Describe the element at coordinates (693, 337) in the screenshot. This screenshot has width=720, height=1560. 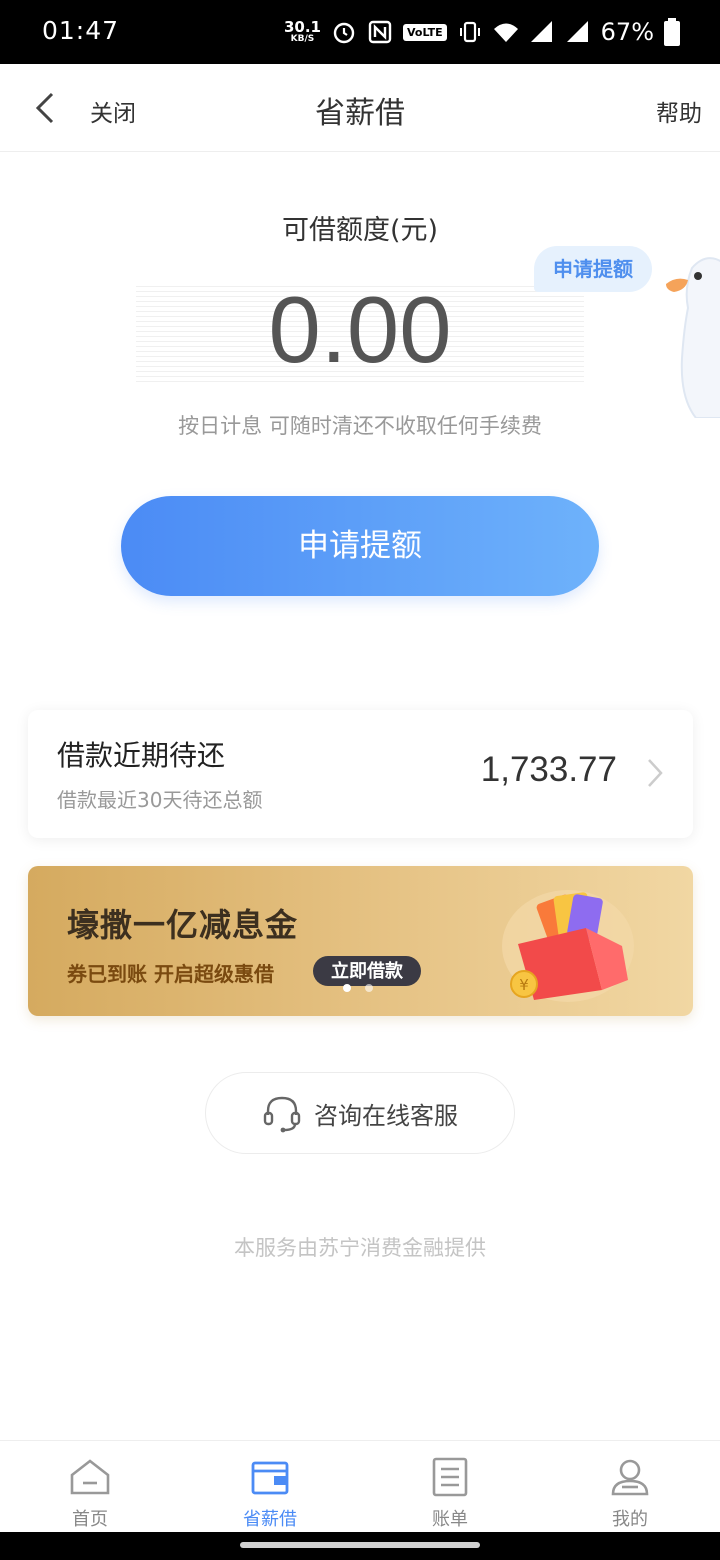
I see `duck-mascot-icon` at that location.